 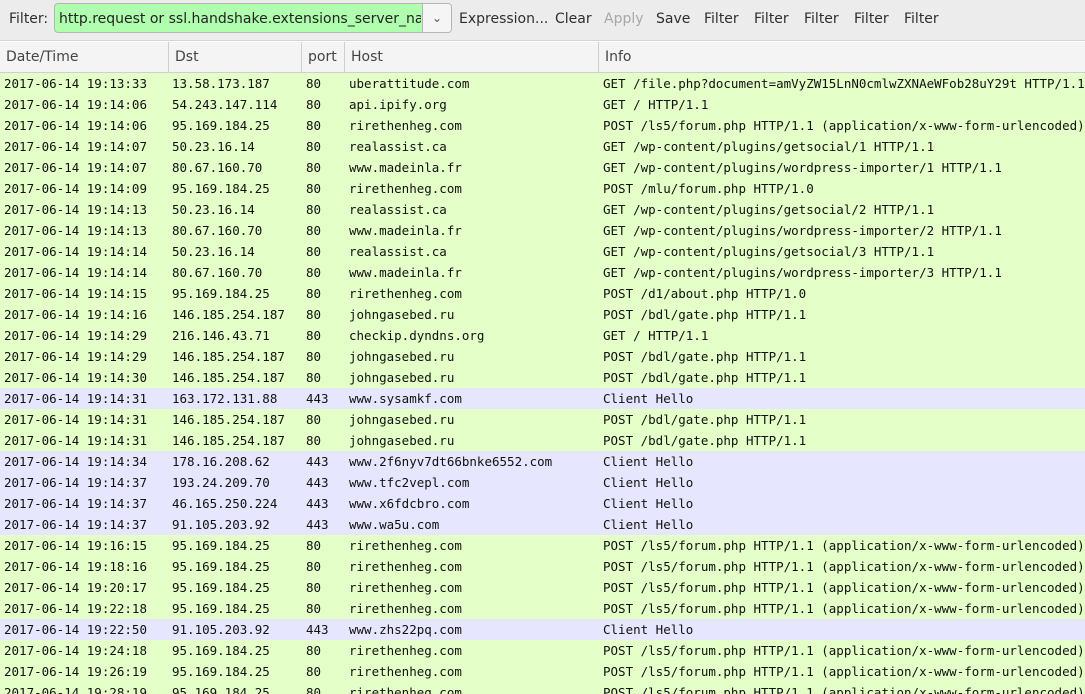 What do you see at coordinates (84, 57) in the screenshot?
I see `column-header-datetime: Date/Time` at bounding box center [84, 57].